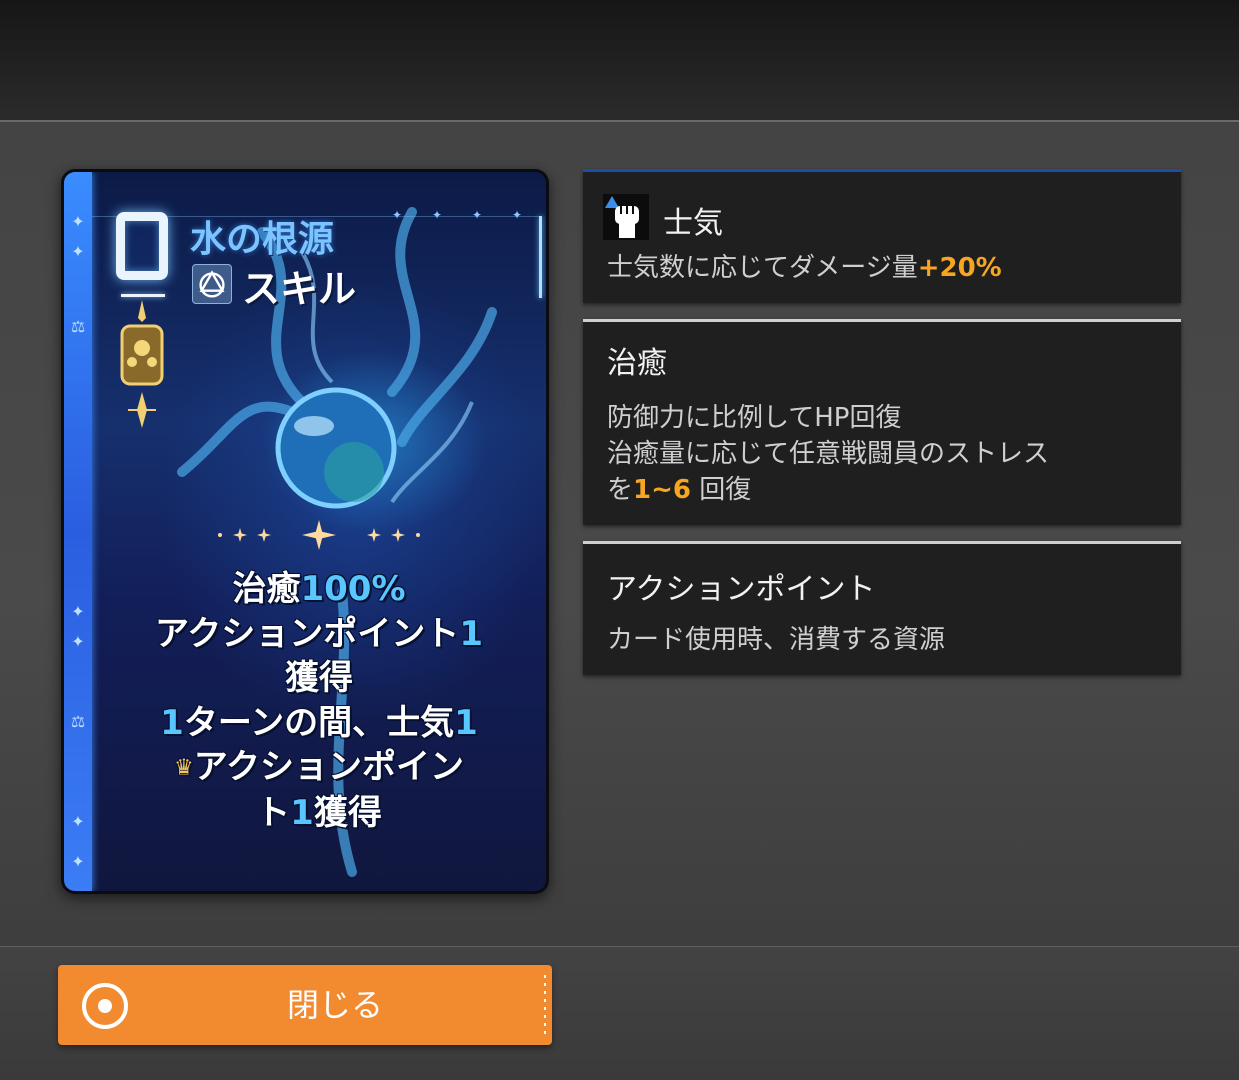 The image size is (1239, 1080). Describe the element at coordinates (637, 363) in the screenshot. I see `keyword-title: 治癒` at that location.